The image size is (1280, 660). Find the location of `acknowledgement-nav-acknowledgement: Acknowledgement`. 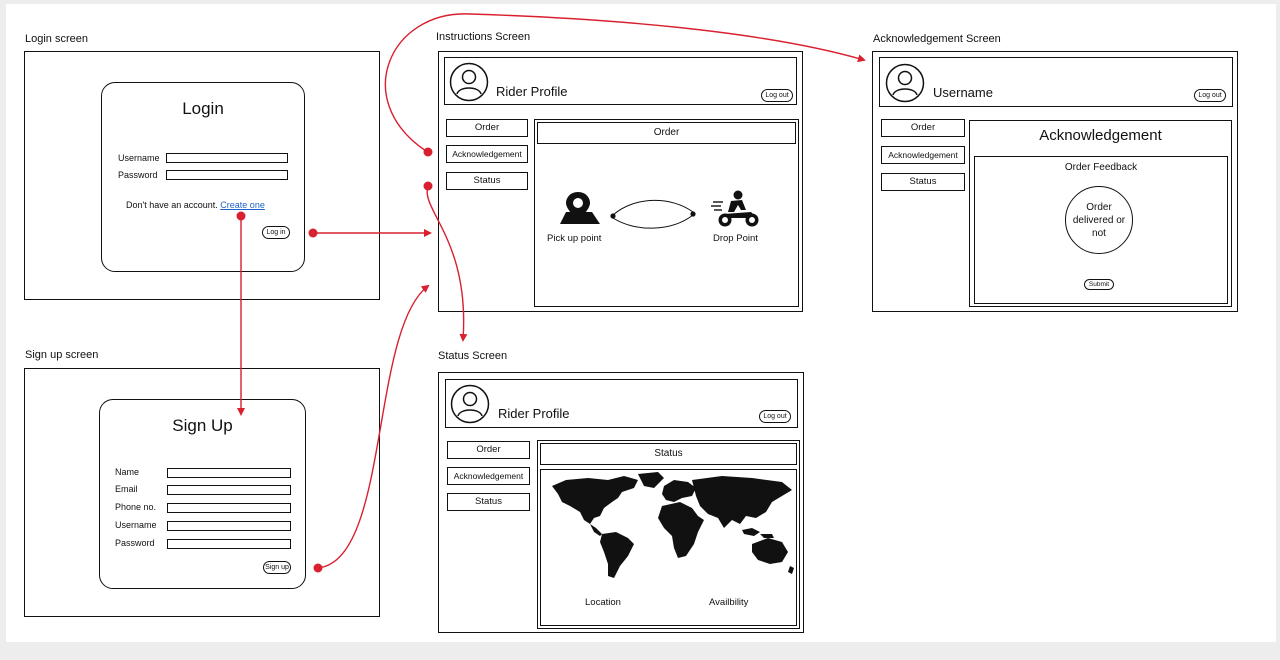

acknowledgement-nav-acknowledgement: Acknowledgement is located at coordinates (923, 155).